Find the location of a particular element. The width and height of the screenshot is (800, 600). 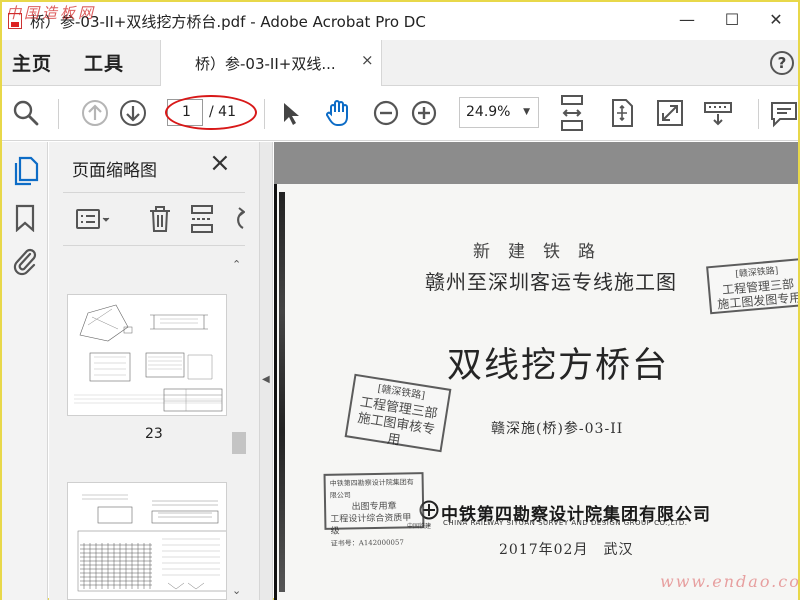

full-screen-icon is located at coordinates (670, 113).